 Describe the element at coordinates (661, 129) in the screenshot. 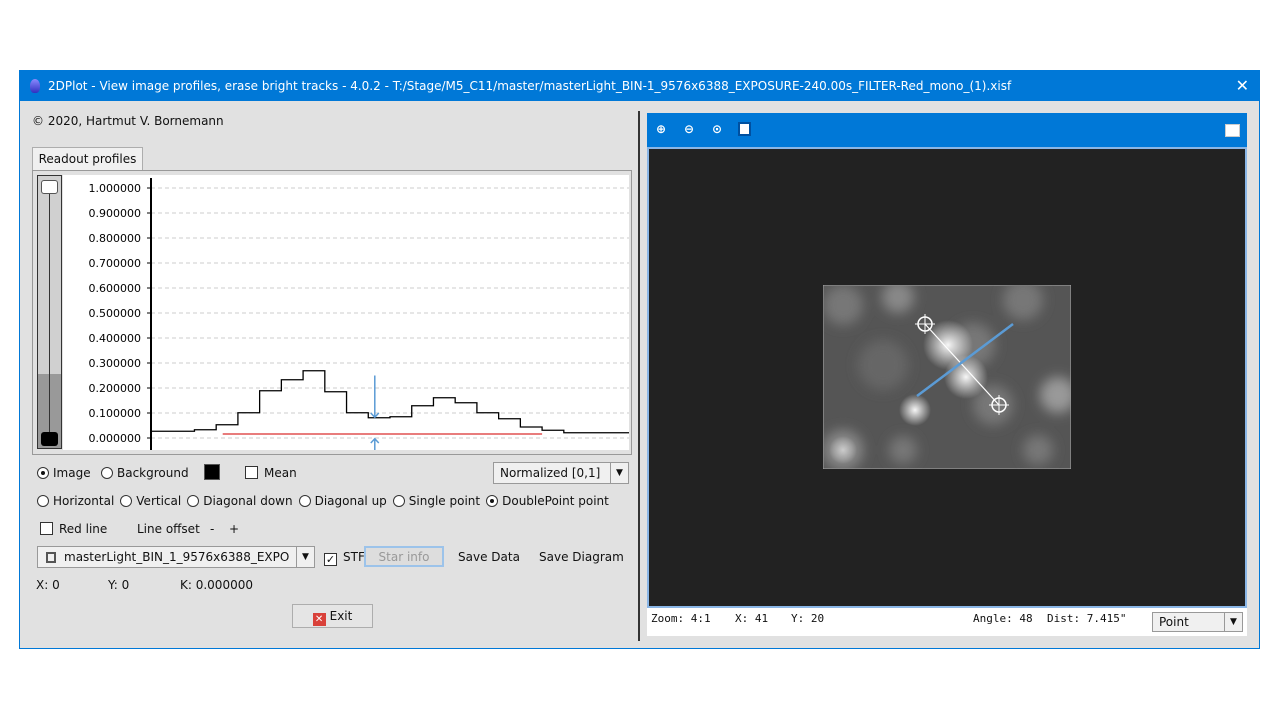

I see `zoom-in-icon: ⊕` at that location.